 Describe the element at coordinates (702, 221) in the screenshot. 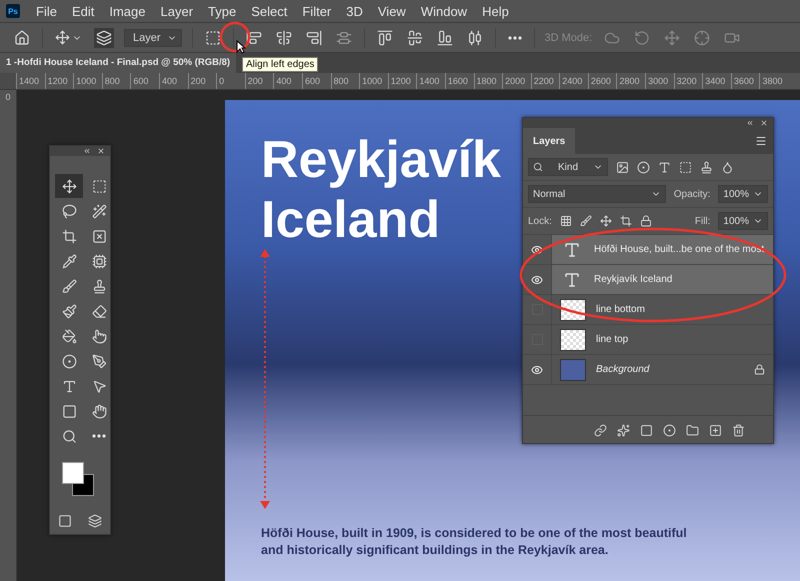

I see `fill-label: Fill:` at that location.